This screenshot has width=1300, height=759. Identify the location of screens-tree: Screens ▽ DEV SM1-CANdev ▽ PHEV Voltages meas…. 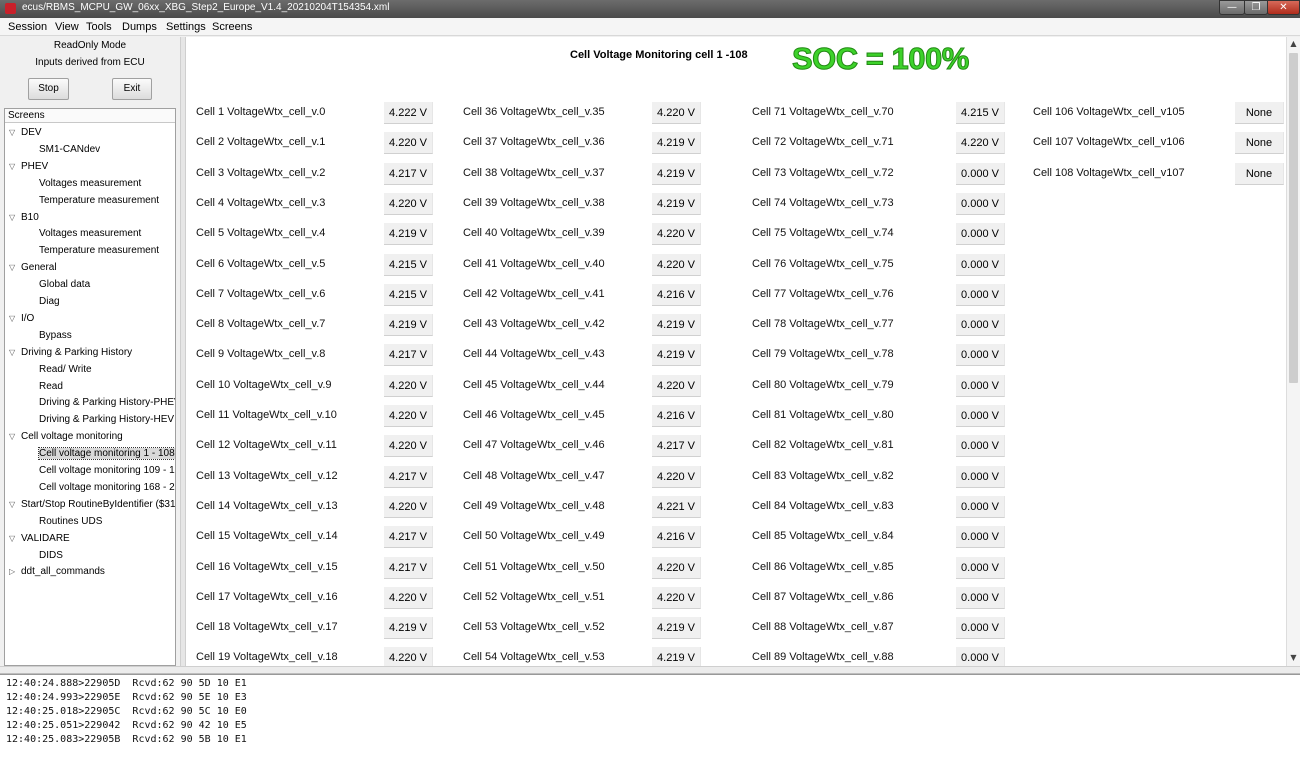
(90, 387).